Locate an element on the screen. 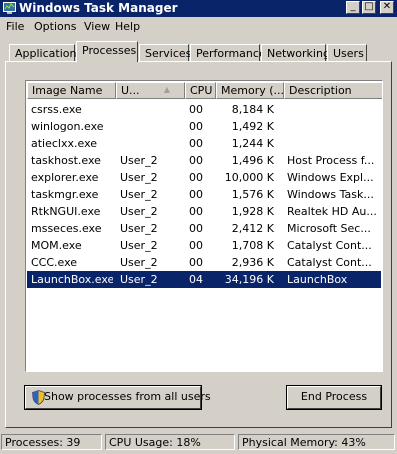  memory-cell: 1,708 K is located at coordinates (252, 245).